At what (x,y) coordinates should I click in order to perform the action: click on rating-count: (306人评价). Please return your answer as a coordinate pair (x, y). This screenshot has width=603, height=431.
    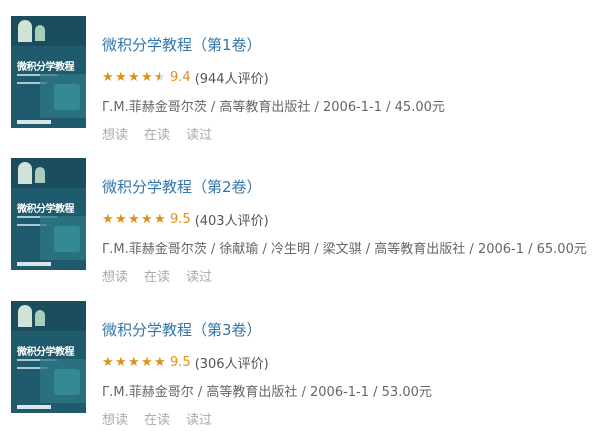
    Looking at the image, I should click on (231, 364).